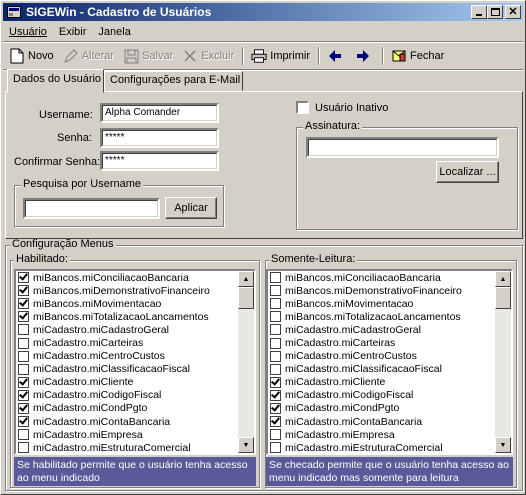 This screenshot has height=495, width=526. I want to click on menu-exibir: Exibir, so click(73, 32).